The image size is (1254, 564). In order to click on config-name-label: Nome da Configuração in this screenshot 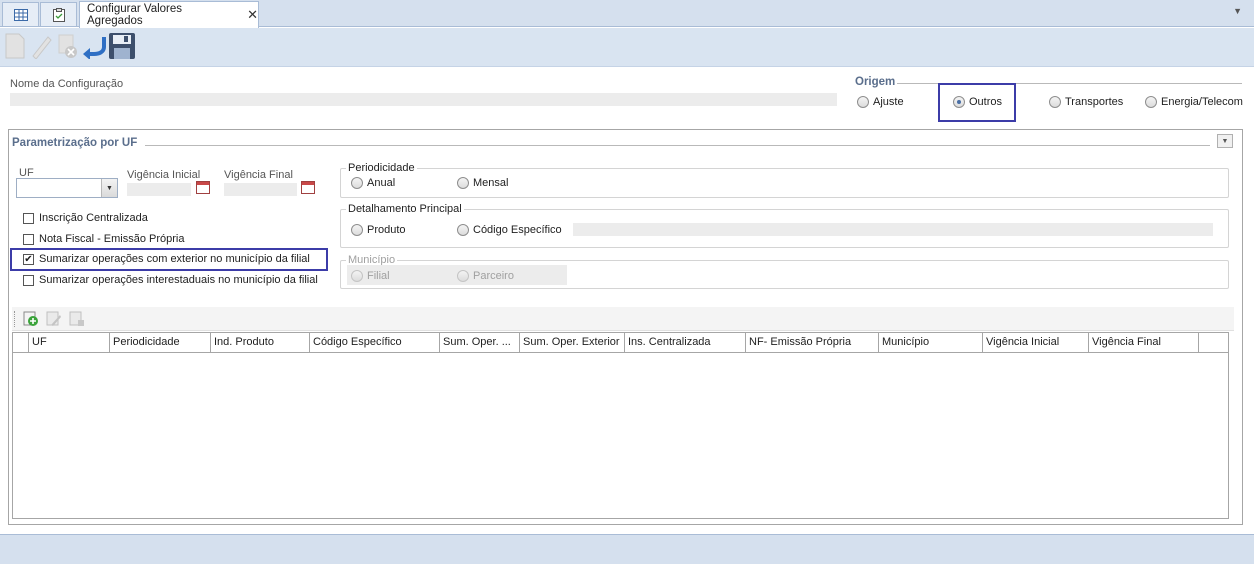, I will do `click(67, 84)`.